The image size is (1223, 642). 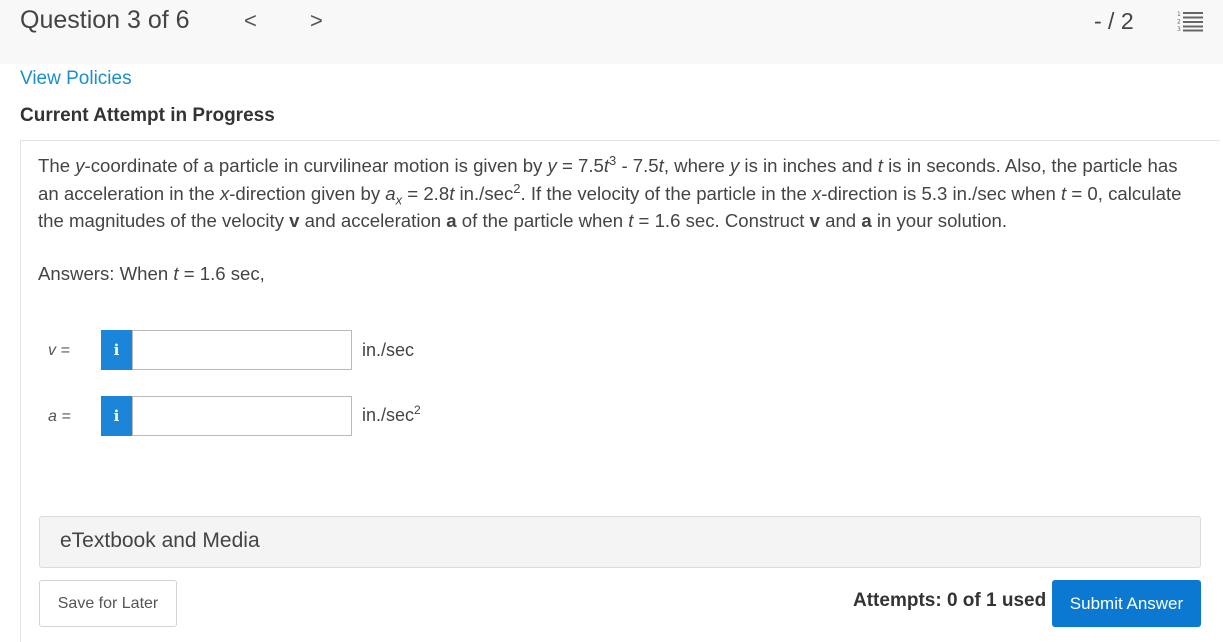 What do you see at coordinates (316, 21) in the screenshot?
I see `next-question-icon: >` at bounding box center [316, 21].